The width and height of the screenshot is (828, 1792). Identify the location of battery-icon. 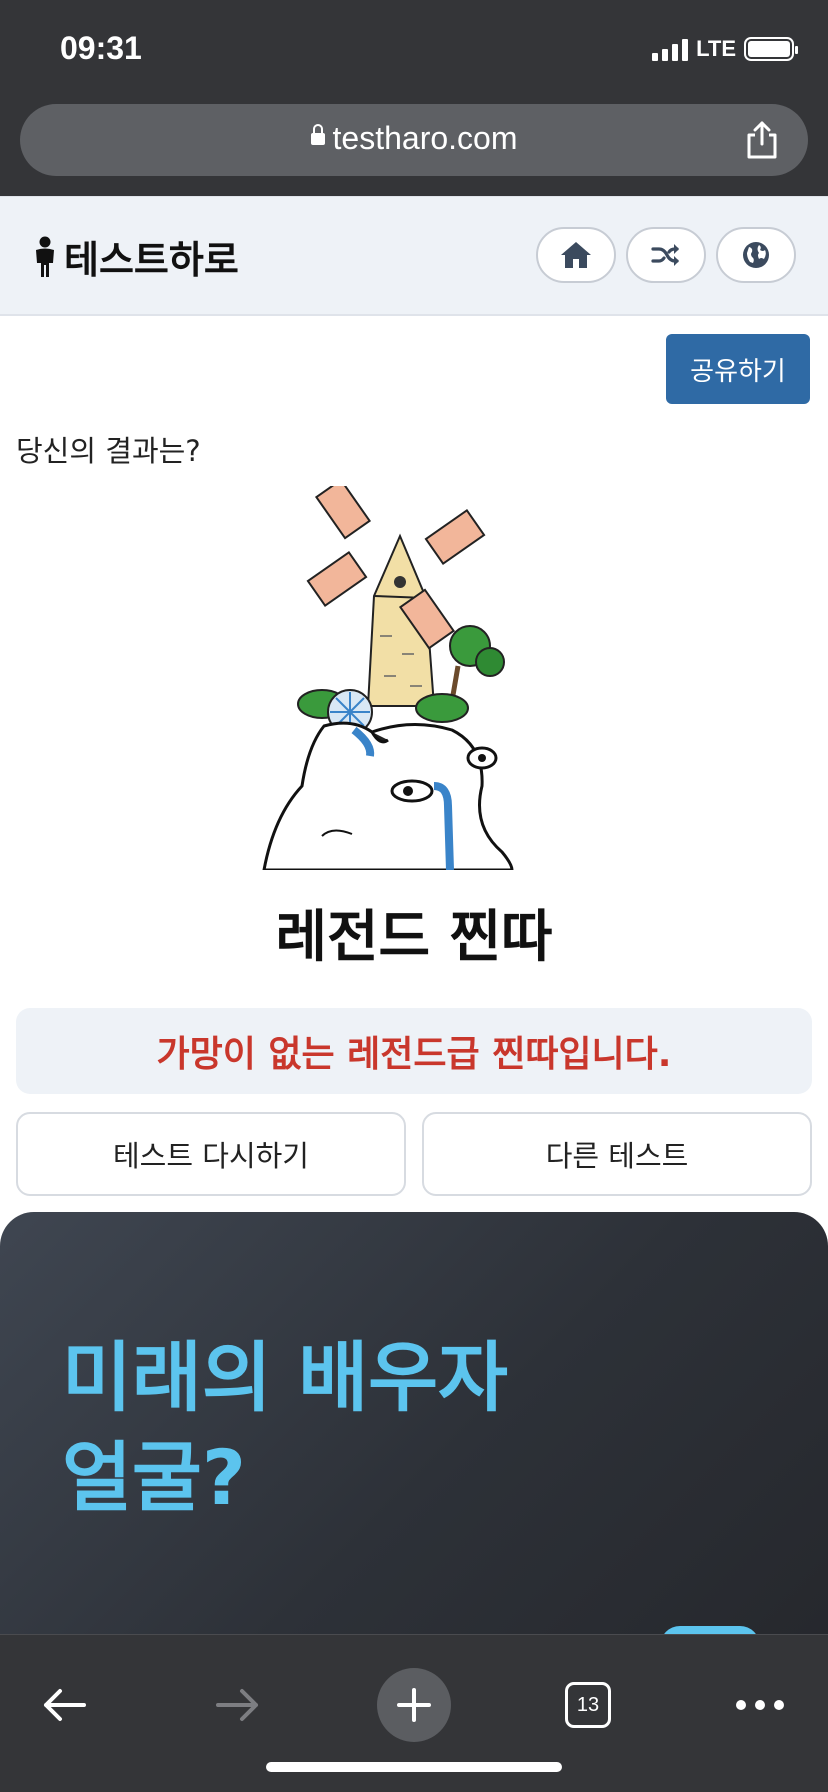
(771, 49).